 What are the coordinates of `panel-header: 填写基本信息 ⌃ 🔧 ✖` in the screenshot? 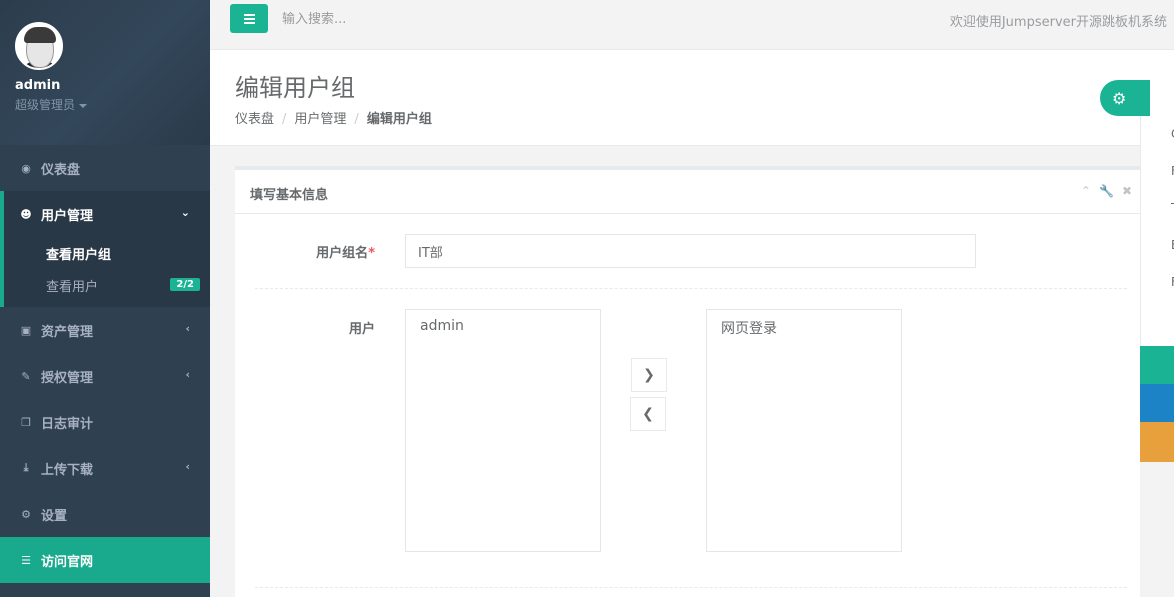 It's located at (687, 192).